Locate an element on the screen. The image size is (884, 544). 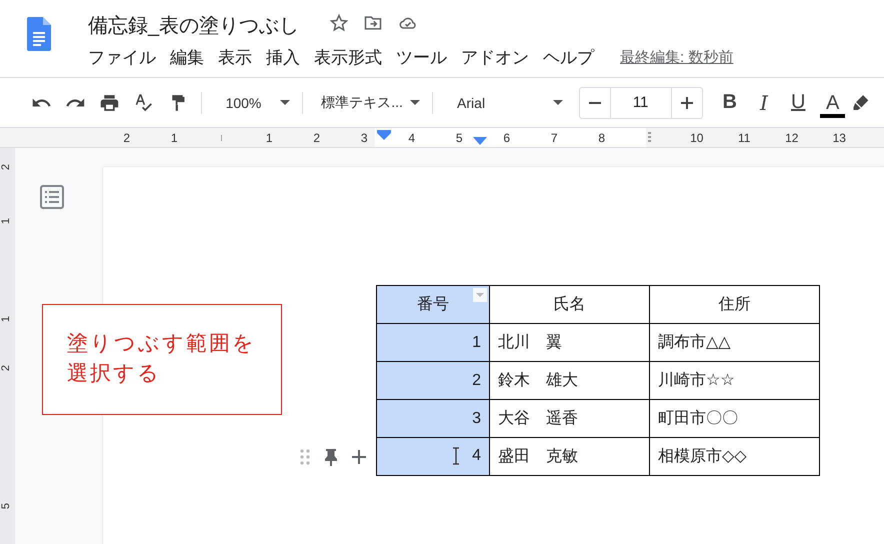
ruler-number: 8 is located at coordinates (602, 137).